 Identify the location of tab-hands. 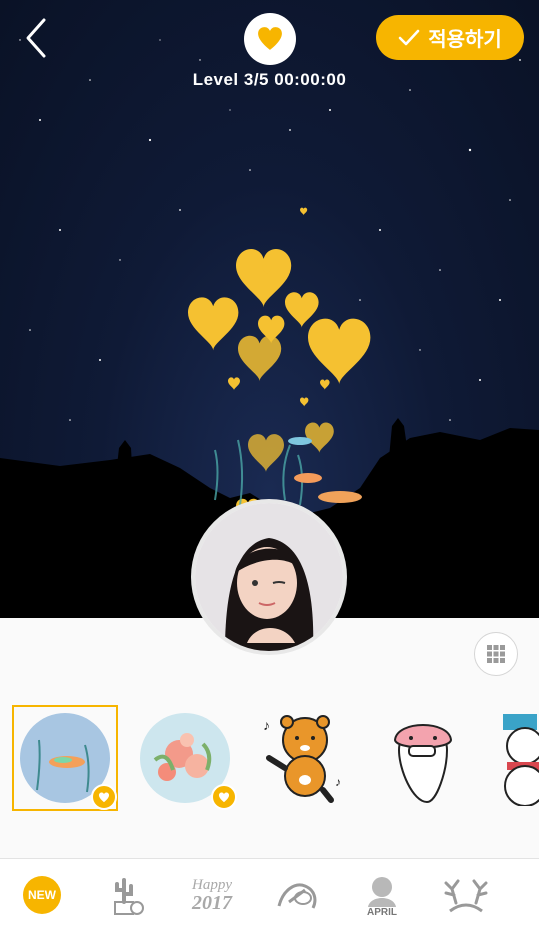
(298, 895).